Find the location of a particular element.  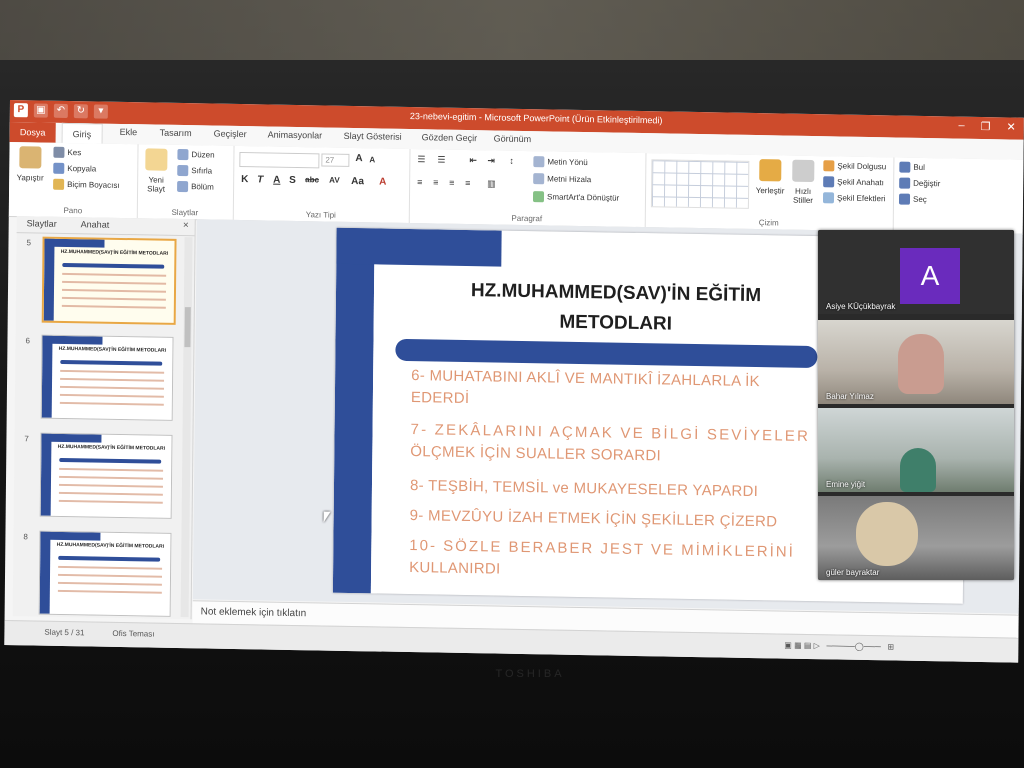

strikethrough-icon: abc is located at coordinates (312, 179).